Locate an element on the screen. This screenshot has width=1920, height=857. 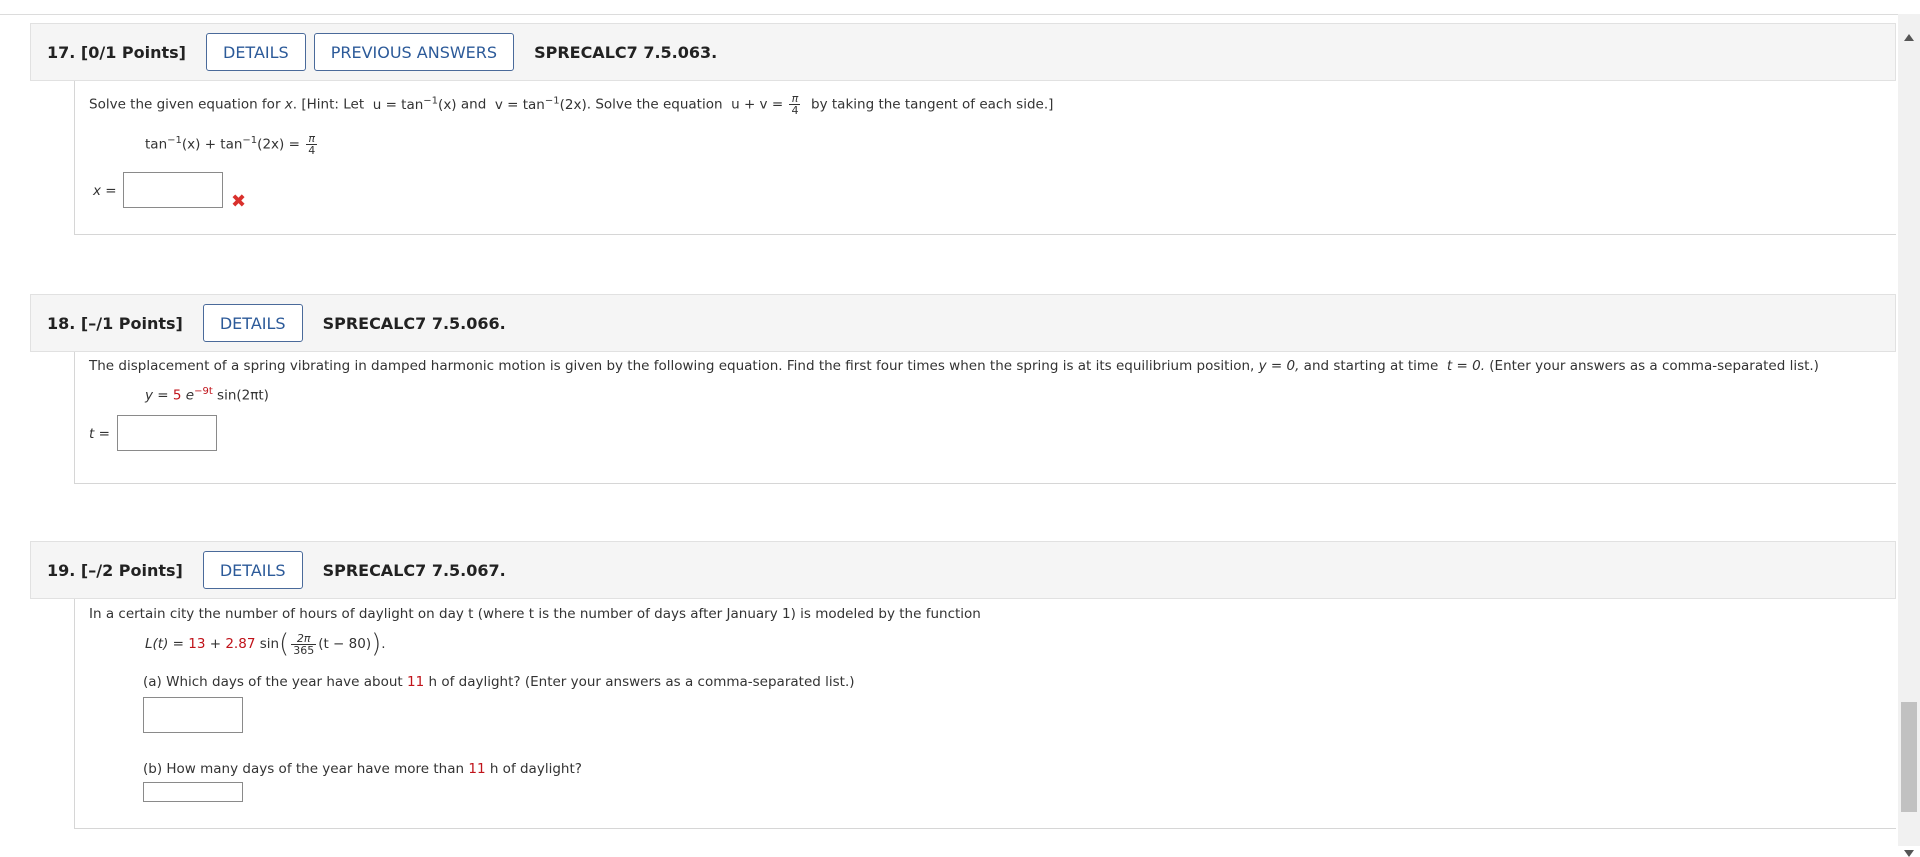
previous-answers-button: PREVIOUS ANSWERS is located at coordinates (414, 52).